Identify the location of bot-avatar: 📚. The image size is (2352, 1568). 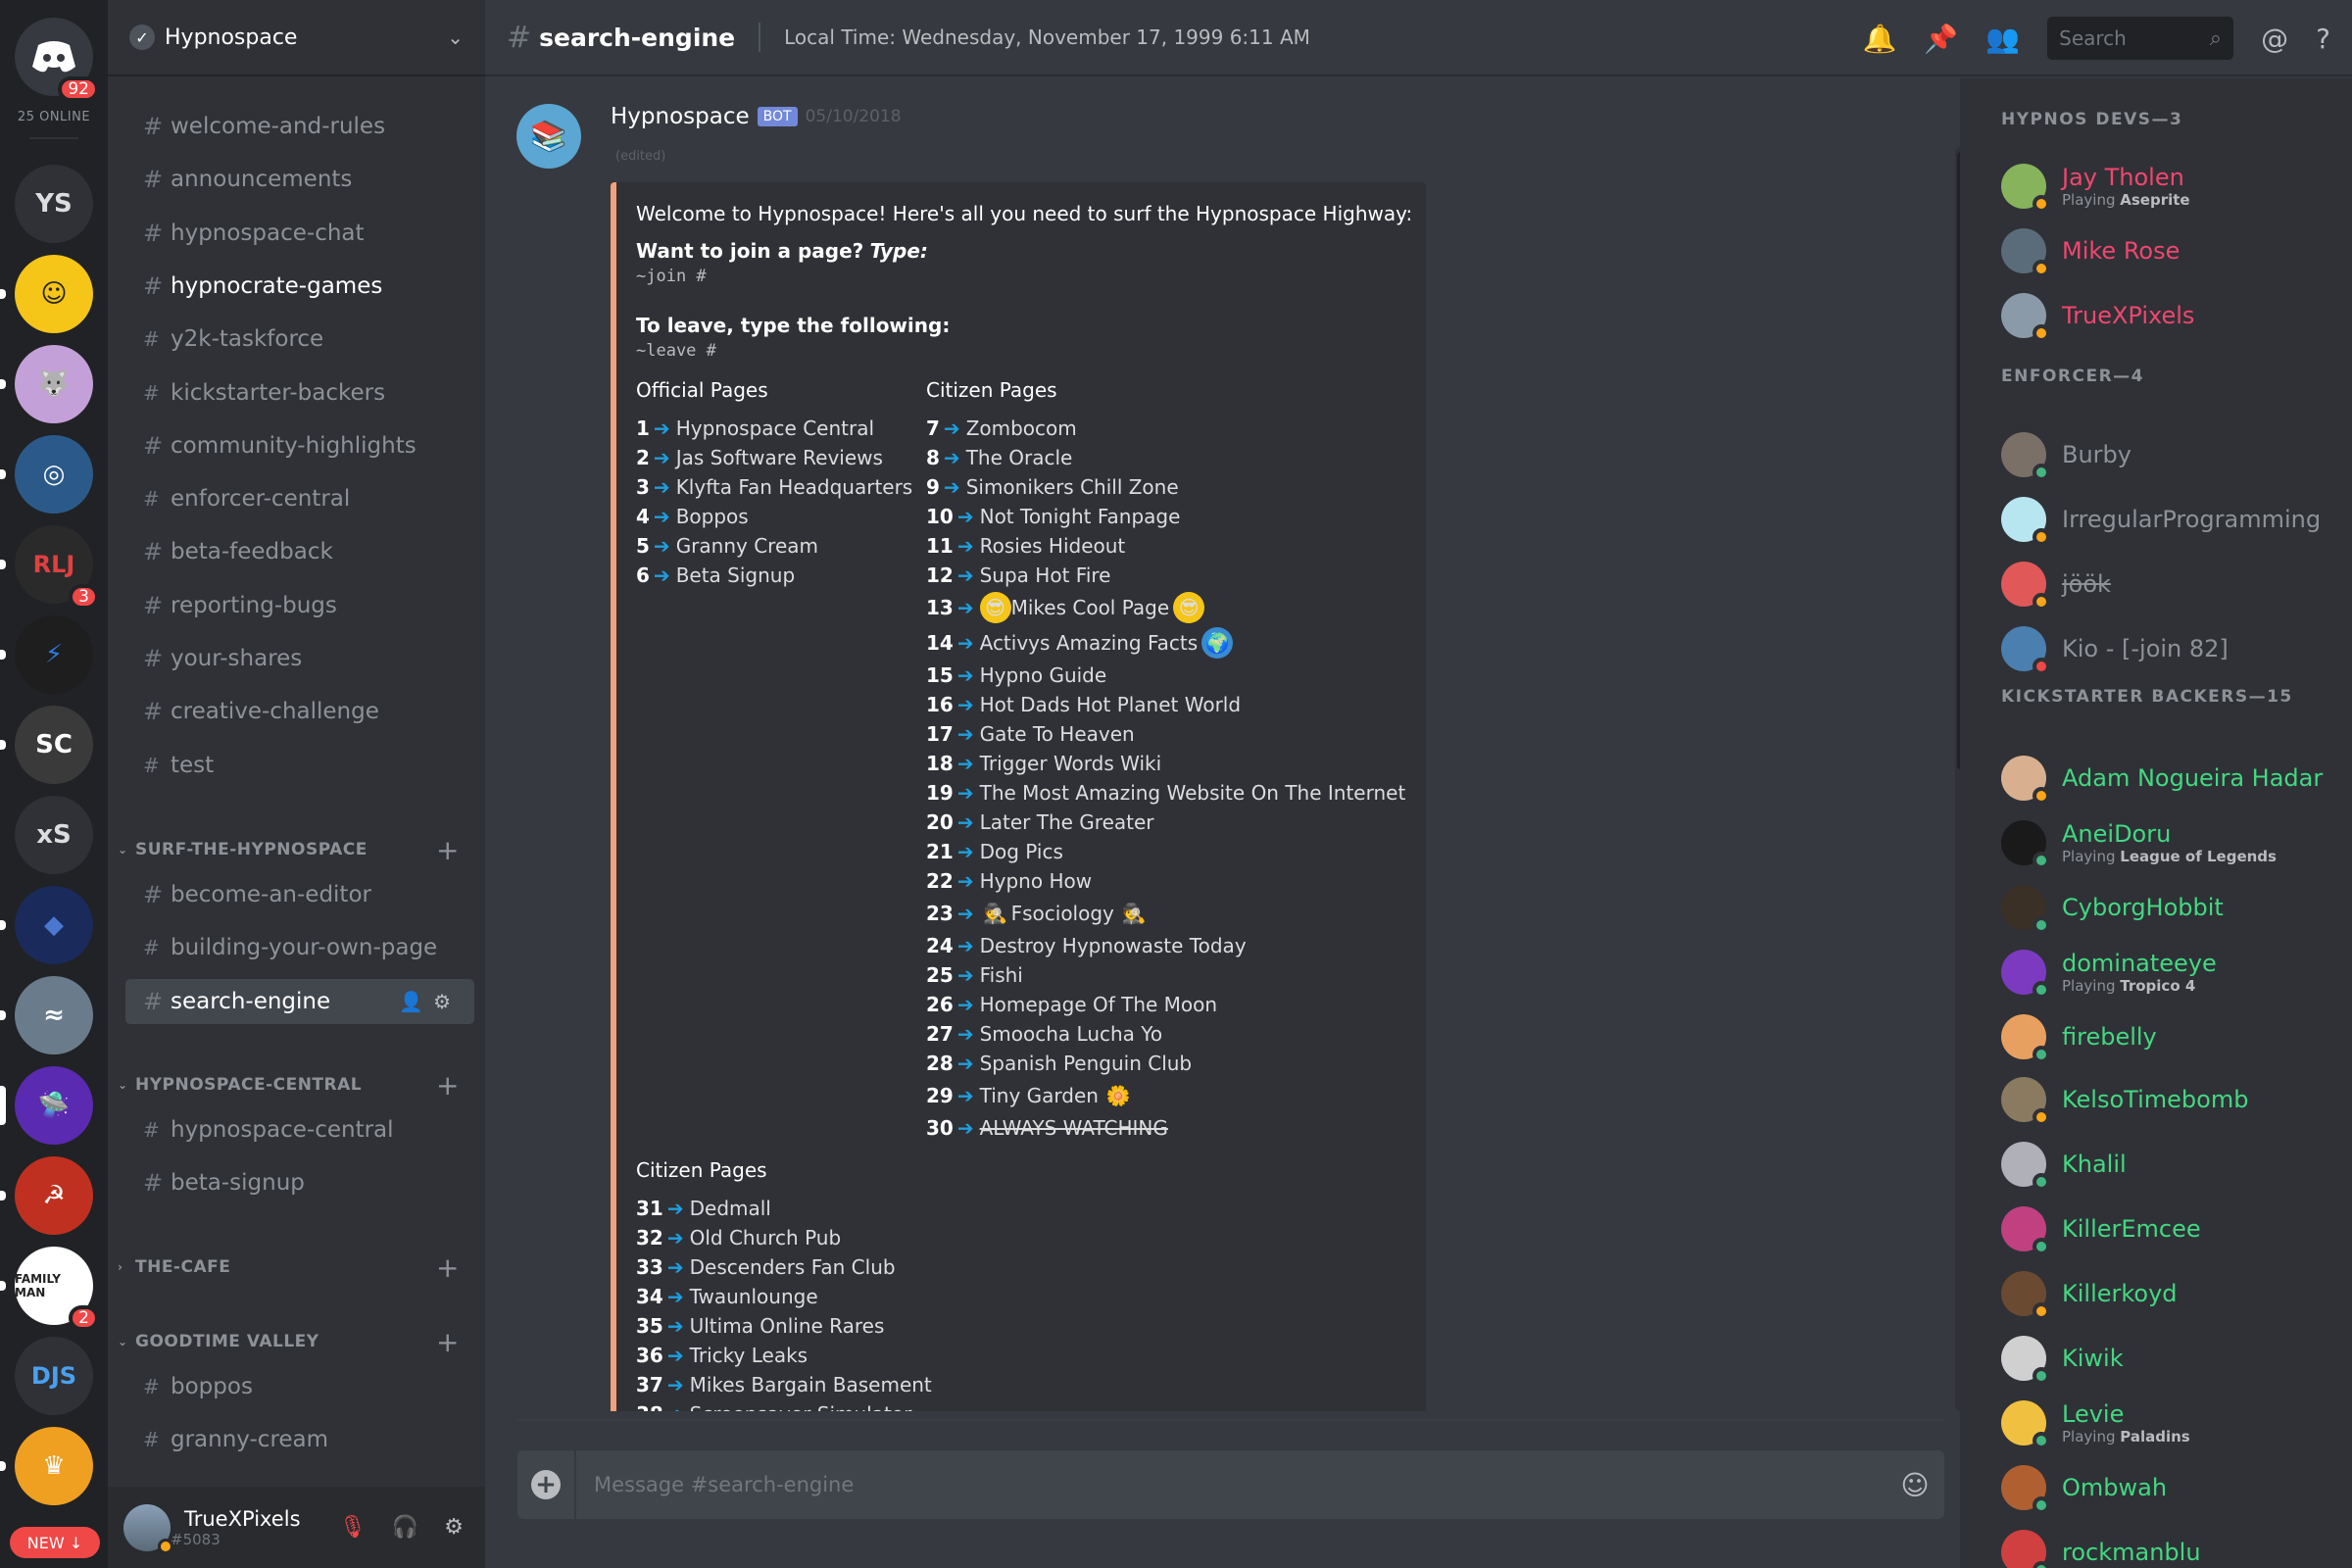
(548, 136).